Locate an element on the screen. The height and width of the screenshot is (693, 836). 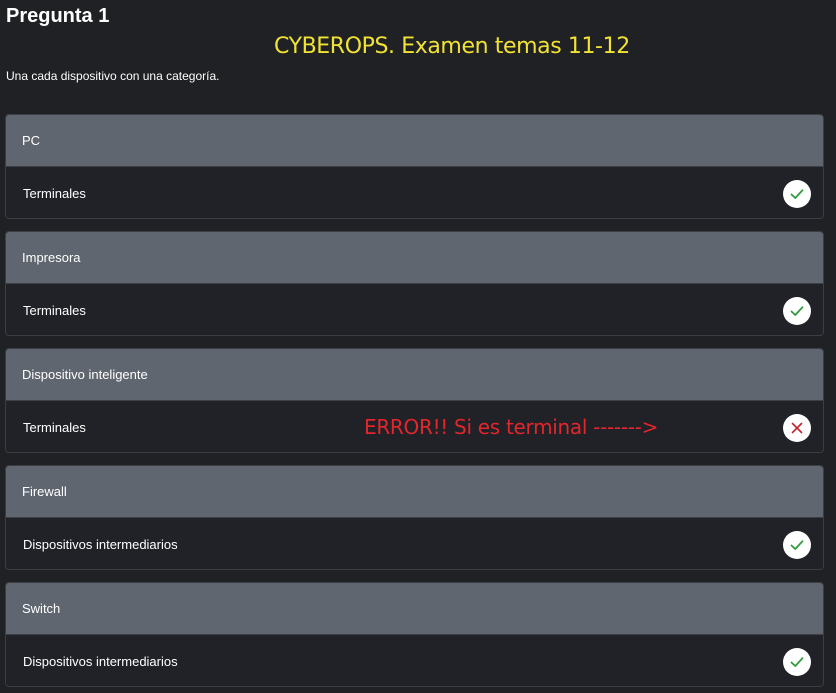
match-item: Switch Dispositivos intermediarios is located at coordinates (414, 634).